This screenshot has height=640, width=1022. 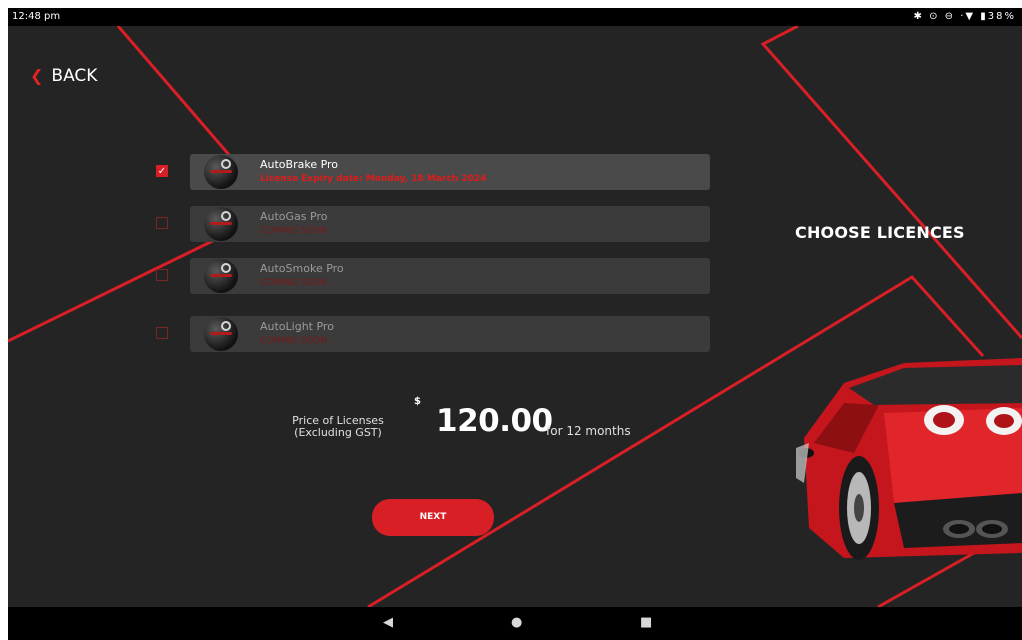 I want to click on license-checkbox-autogas, so click(x=162, y=223).